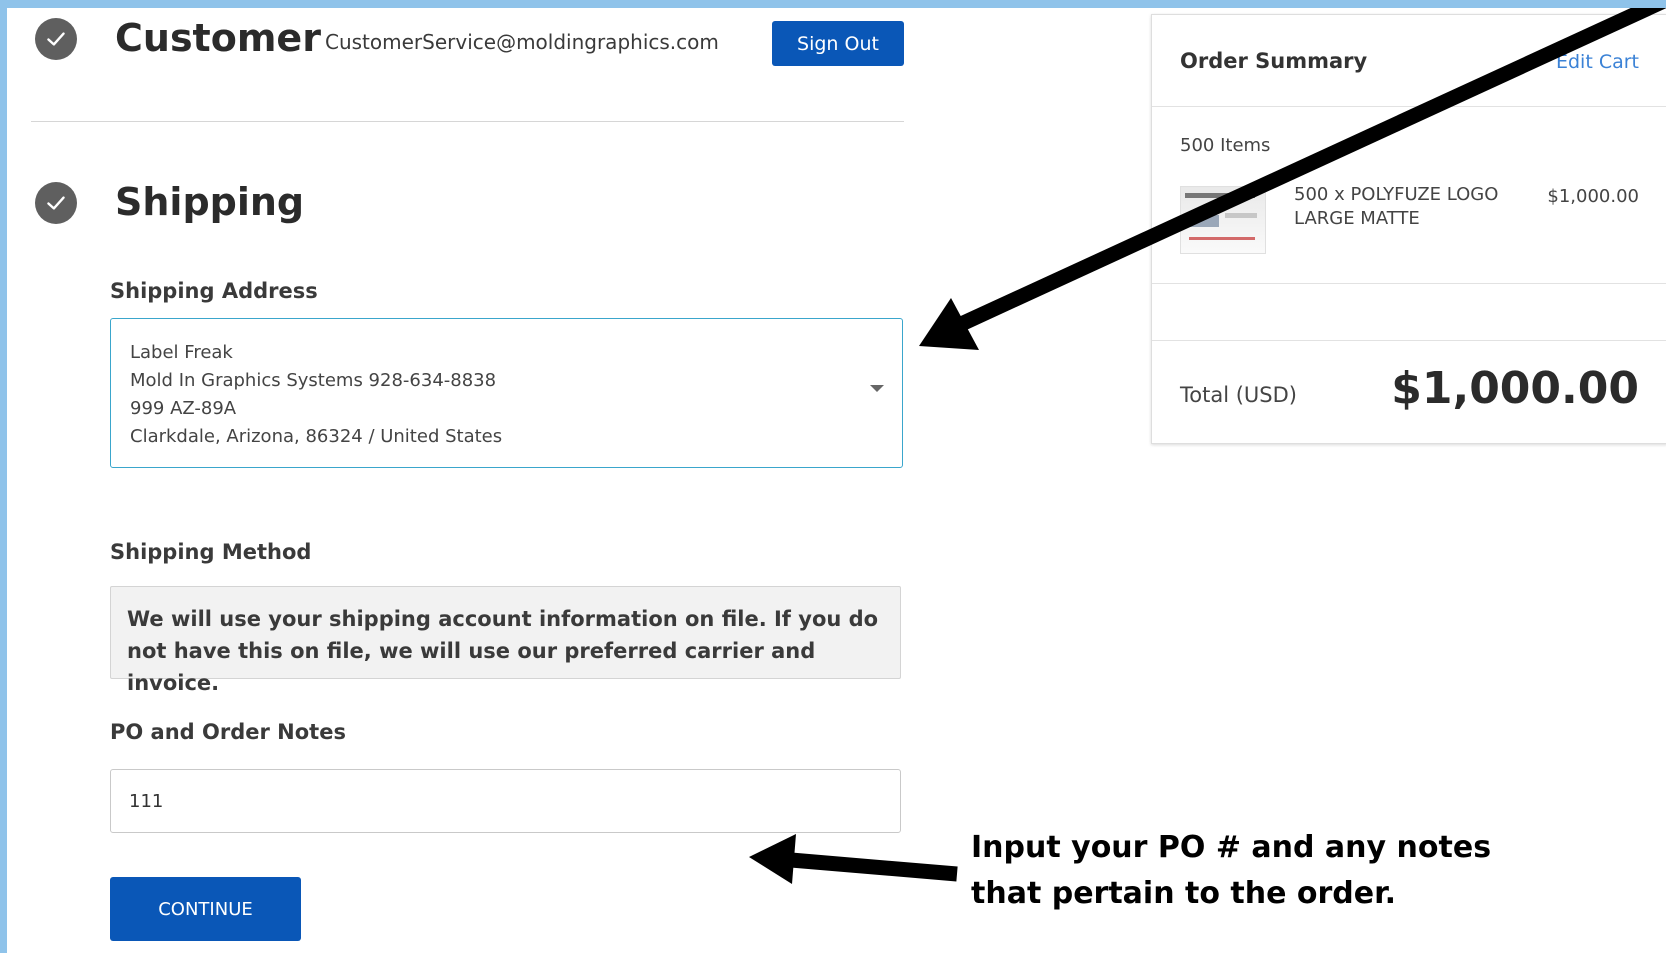 This screenshot has height=953, width=1666. Describe the element at coordinates (505, 801) in the screenshot. I see `po-notes-input` at that location.